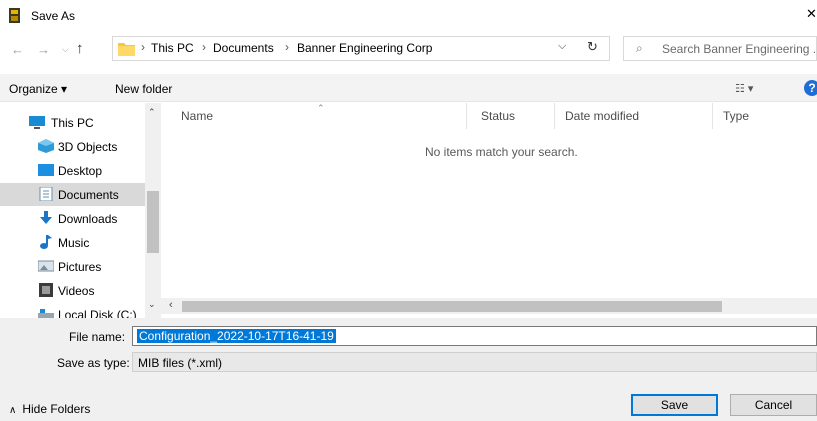  What do you see at coordinates (97, 337) in the screenshot?
I see `file-name-label: File name:` at bounding box center [97, 337].